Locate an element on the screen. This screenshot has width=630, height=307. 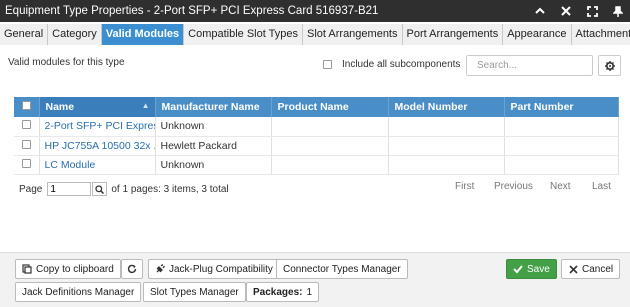
column-header-model: Model Number is located at coordinates (446, 107).